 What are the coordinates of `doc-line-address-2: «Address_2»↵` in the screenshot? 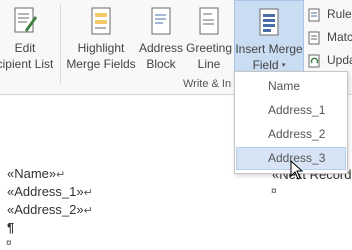 It's located at (50, 209).